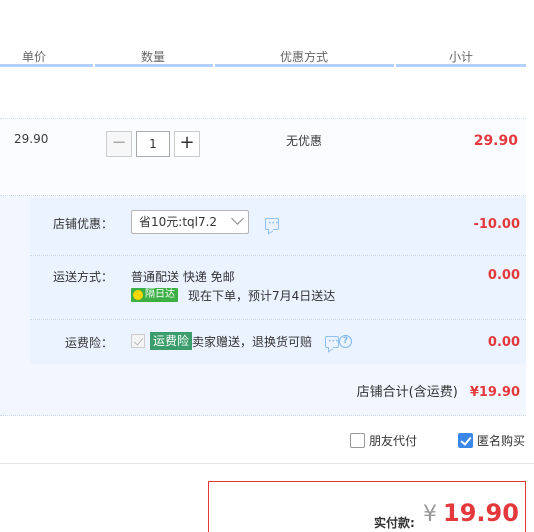 This screenshot has height=532, width=534. What do you see at coordinates (263, 65) in the screenshot?
I see `header-divider` at bounding box center [263, 65].